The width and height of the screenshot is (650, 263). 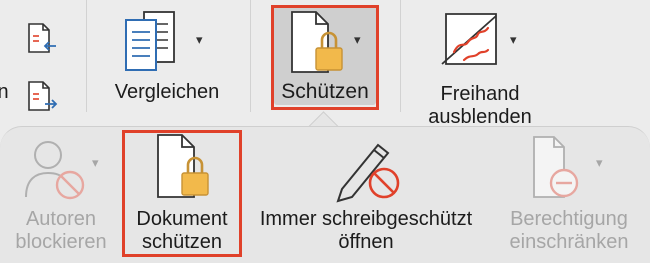 I want to click on restrict-permission-icon, so click(x=565, y=169).